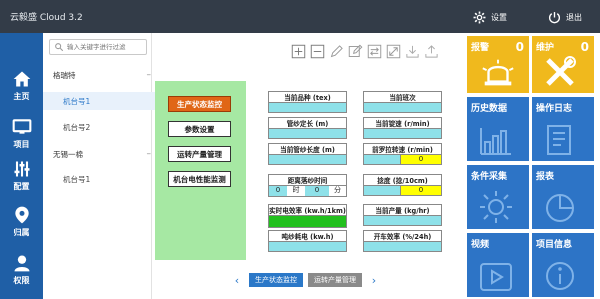 The height and width of the screenshot is (299, 600). I want to click on field-label: 管纱定长 (m), so click(307, 123).